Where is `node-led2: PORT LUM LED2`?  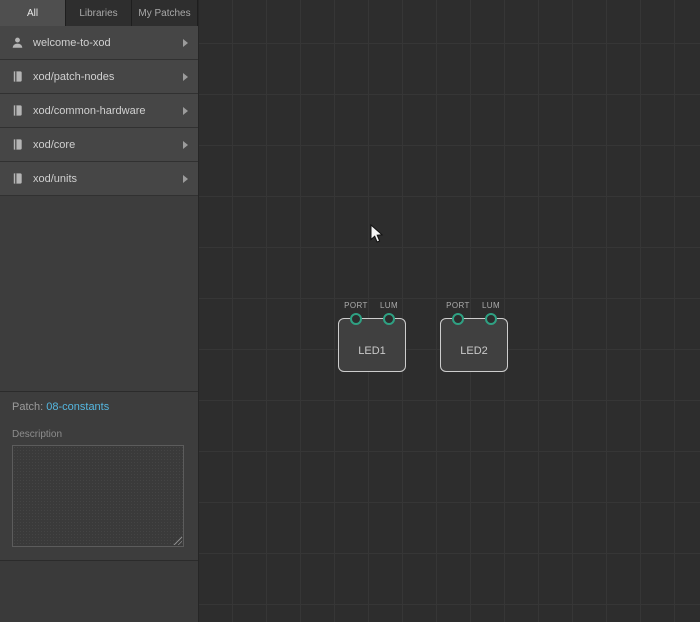
node-led2: PORT LUM LED2 is located at coordinates (474, 336).